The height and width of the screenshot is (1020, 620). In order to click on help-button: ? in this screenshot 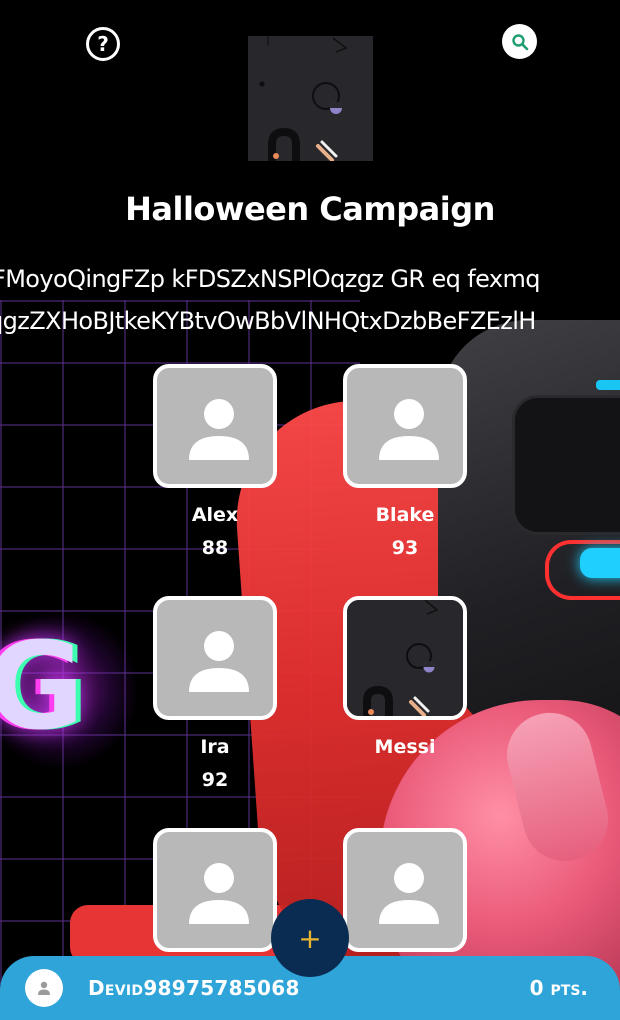, I will do `click(103, 44)`.